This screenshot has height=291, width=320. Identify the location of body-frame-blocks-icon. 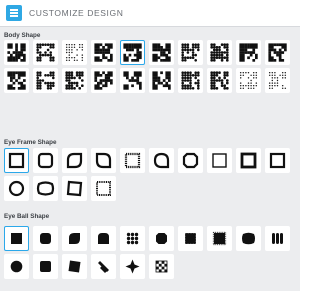
(161, 80).